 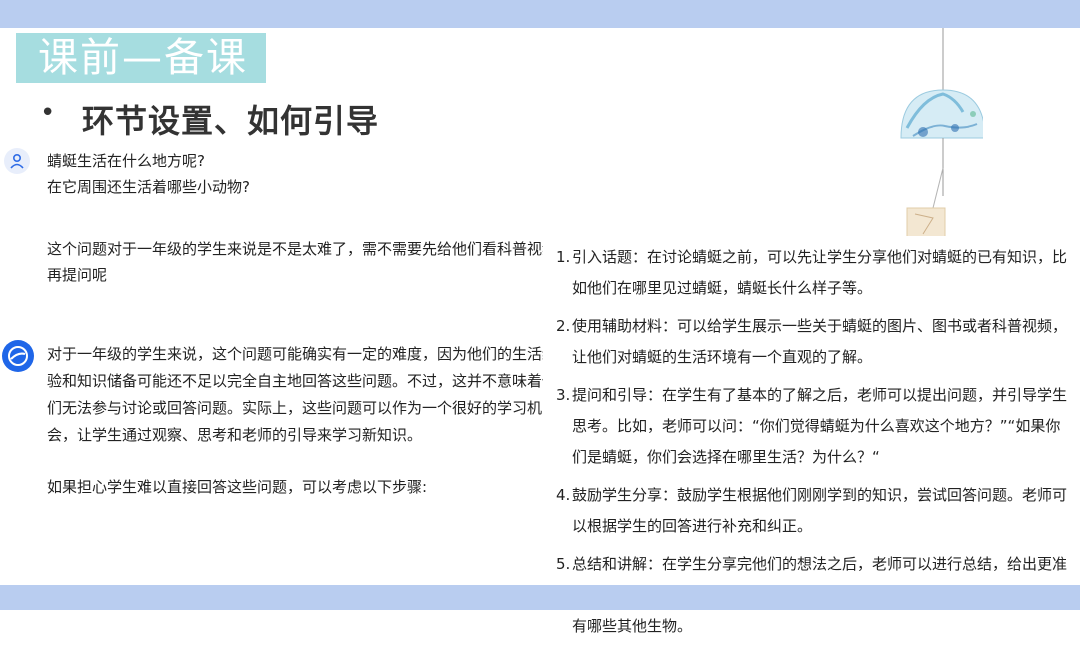 I want to click on slide-title: 课前—备课, so click(x=143, y=58).